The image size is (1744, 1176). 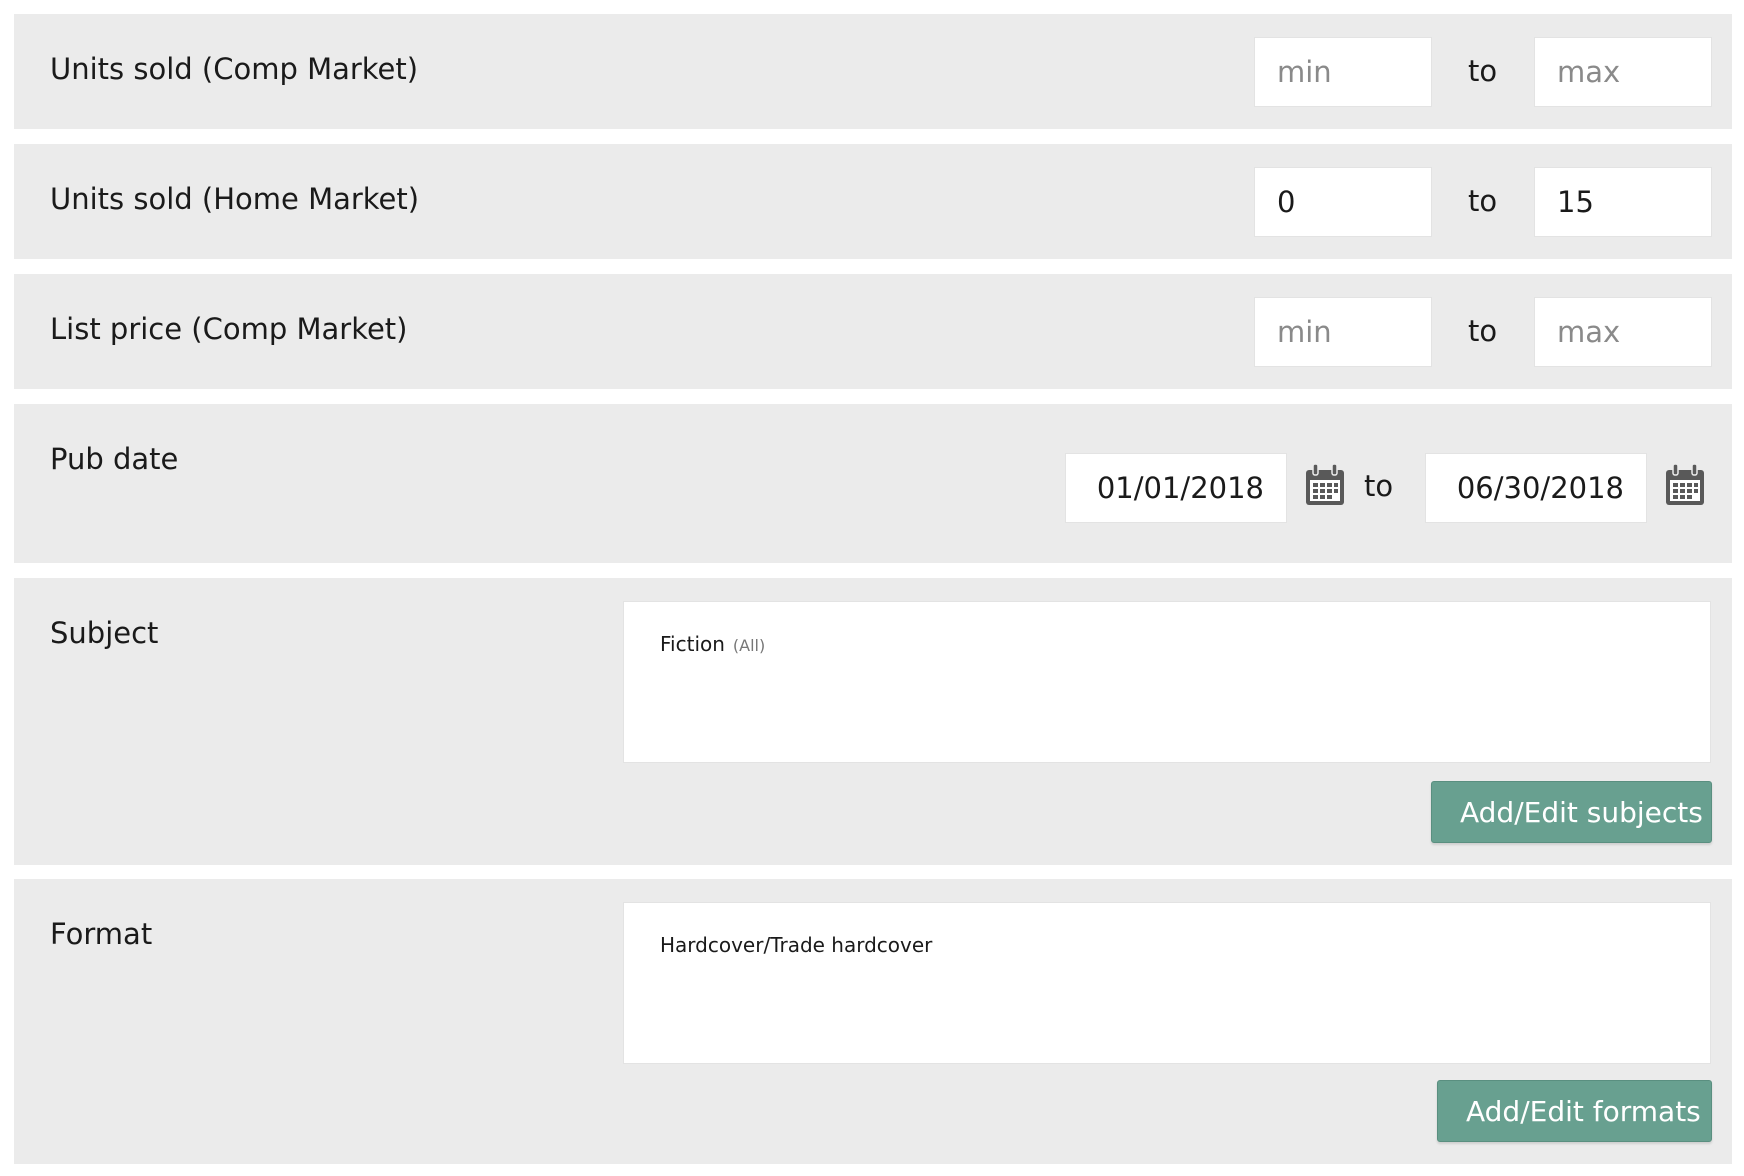 I want to click on subject-selection-box: Fiction (All), so click(x=1167, y=682).